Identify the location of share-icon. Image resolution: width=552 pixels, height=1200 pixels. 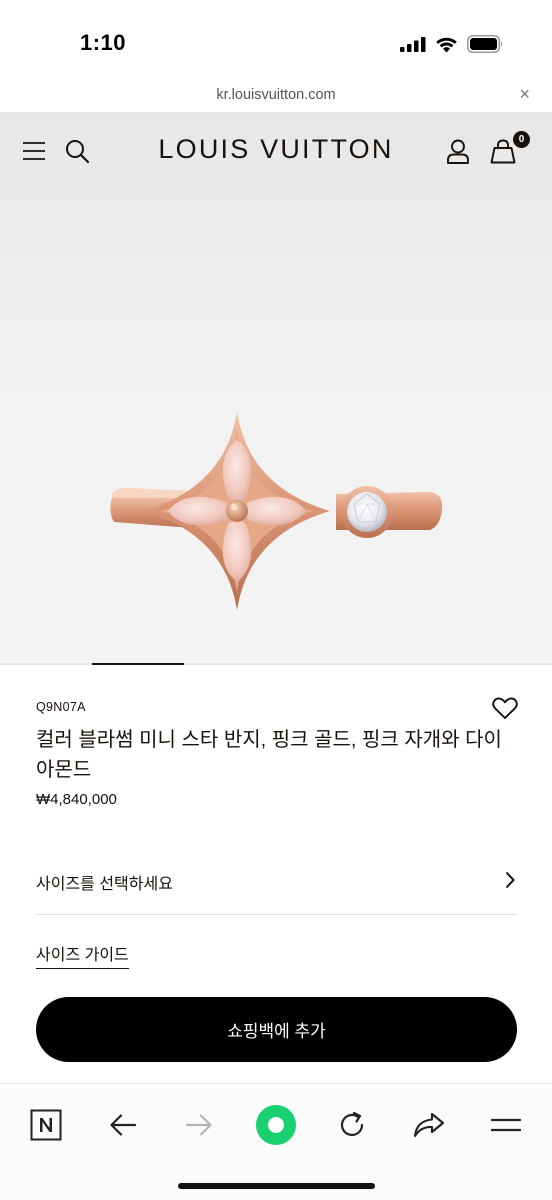
(429, 1125).